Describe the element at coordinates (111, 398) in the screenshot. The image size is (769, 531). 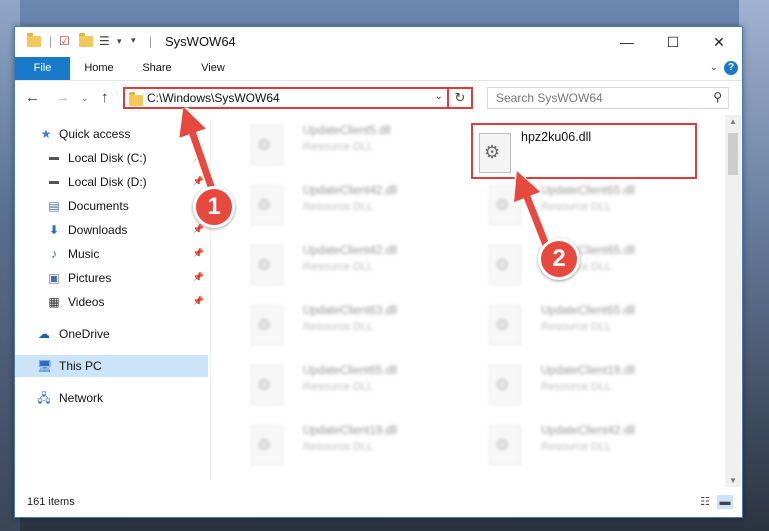
I see `sidebar-item-network: 🖧 Network` at that location.